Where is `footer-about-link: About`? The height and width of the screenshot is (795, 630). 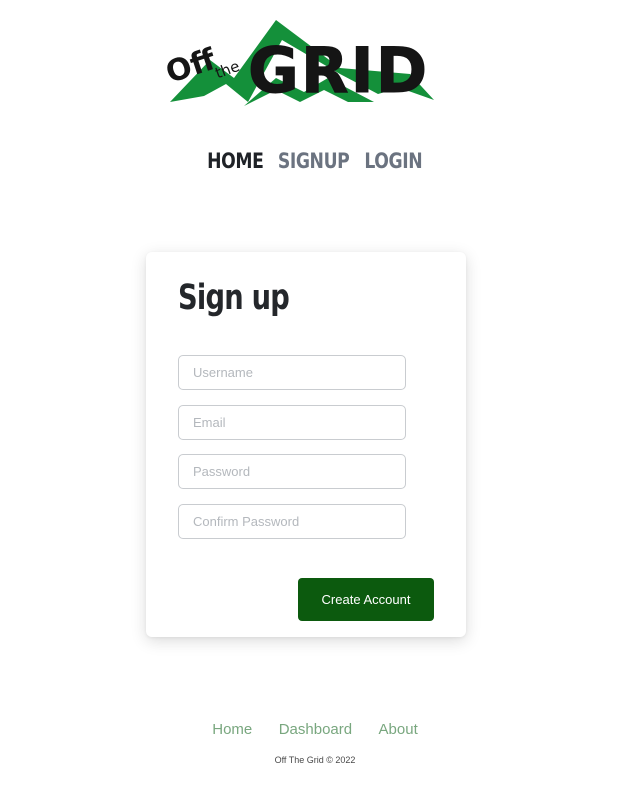
footer-about-link: About is located at coordinates (398, 729).